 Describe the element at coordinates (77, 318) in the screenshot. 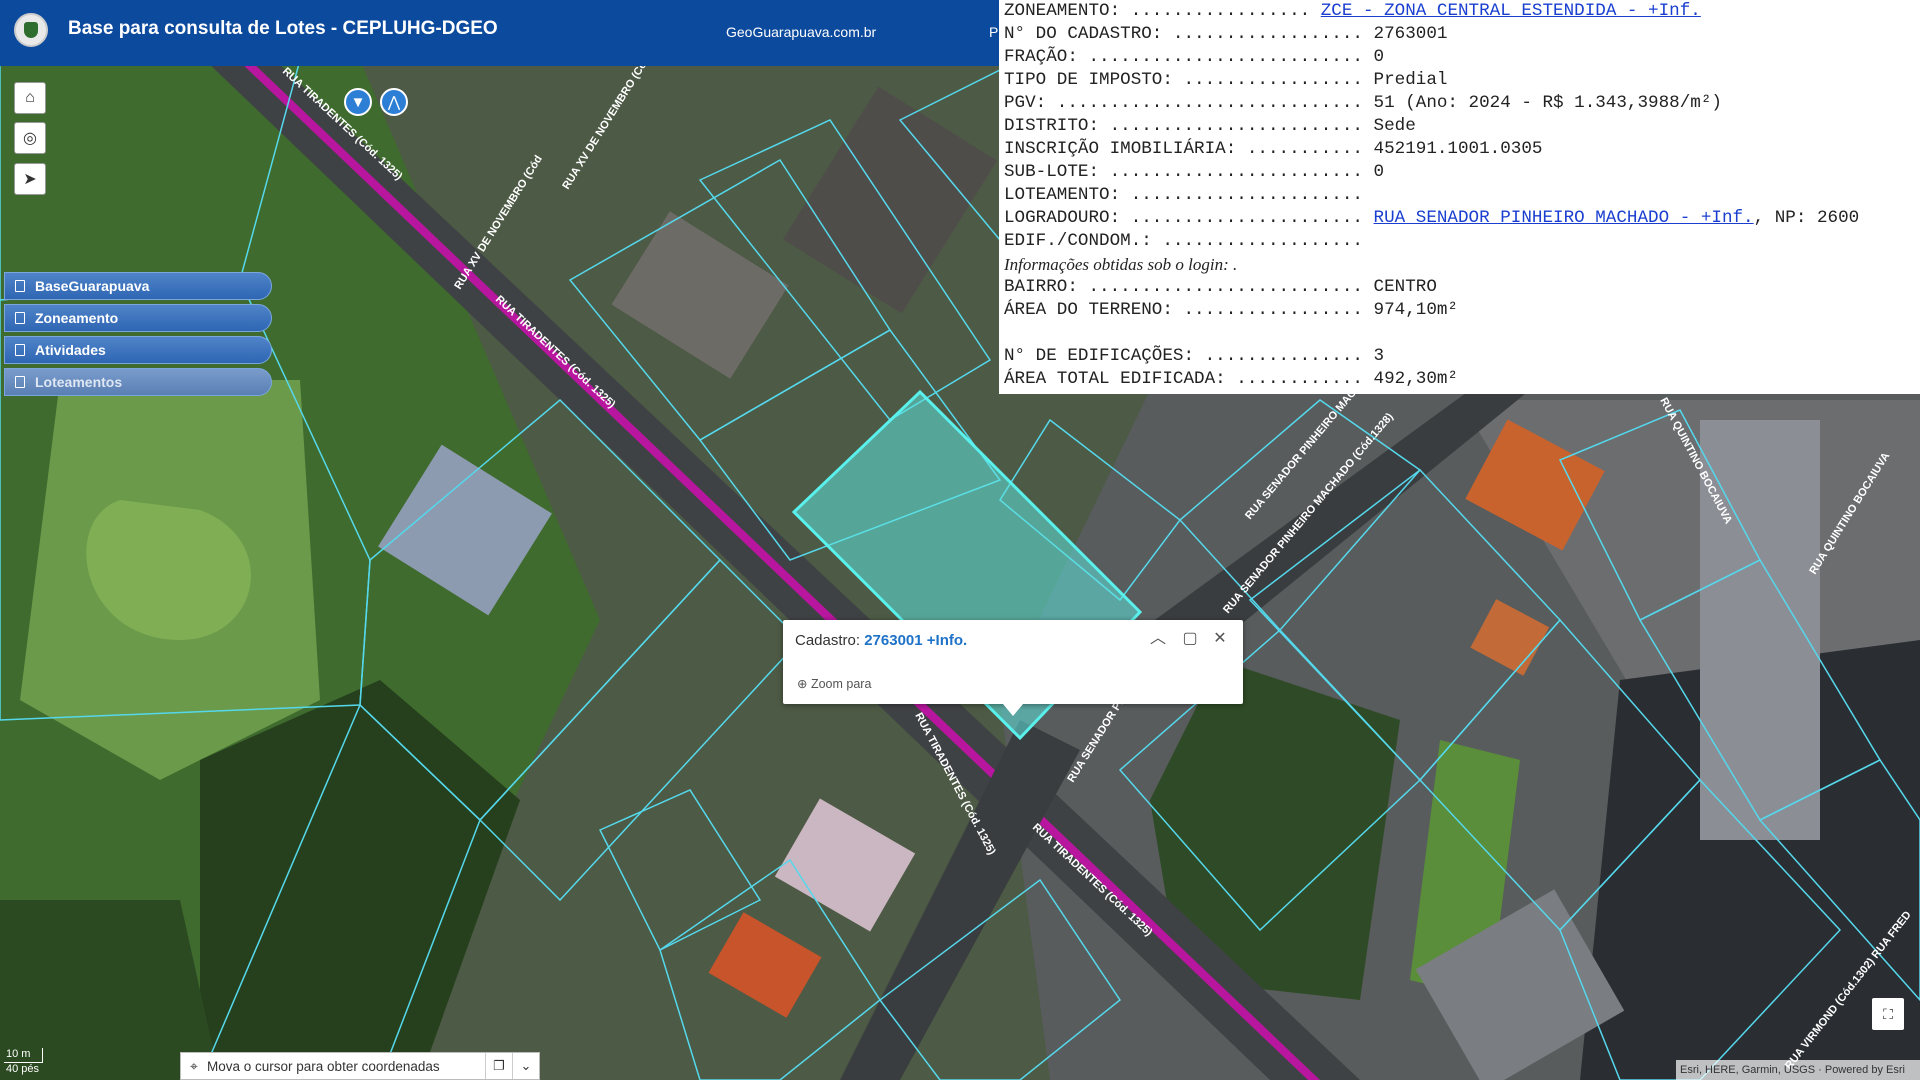

I see `layer-label: Zoneamento` at that location.